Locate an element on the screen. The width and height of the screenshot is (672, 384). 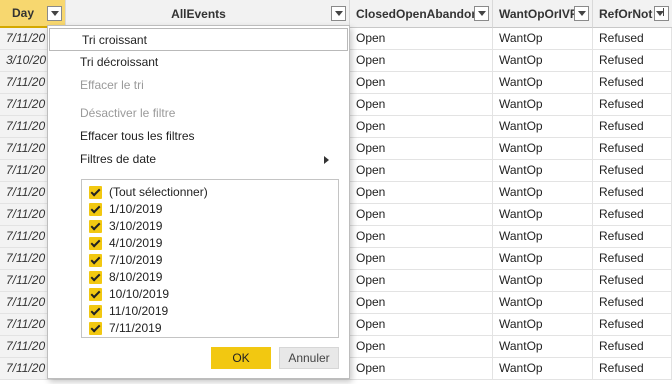
menu-item-sort-descending: Tri décroissant is located at coordinates (198, 62).